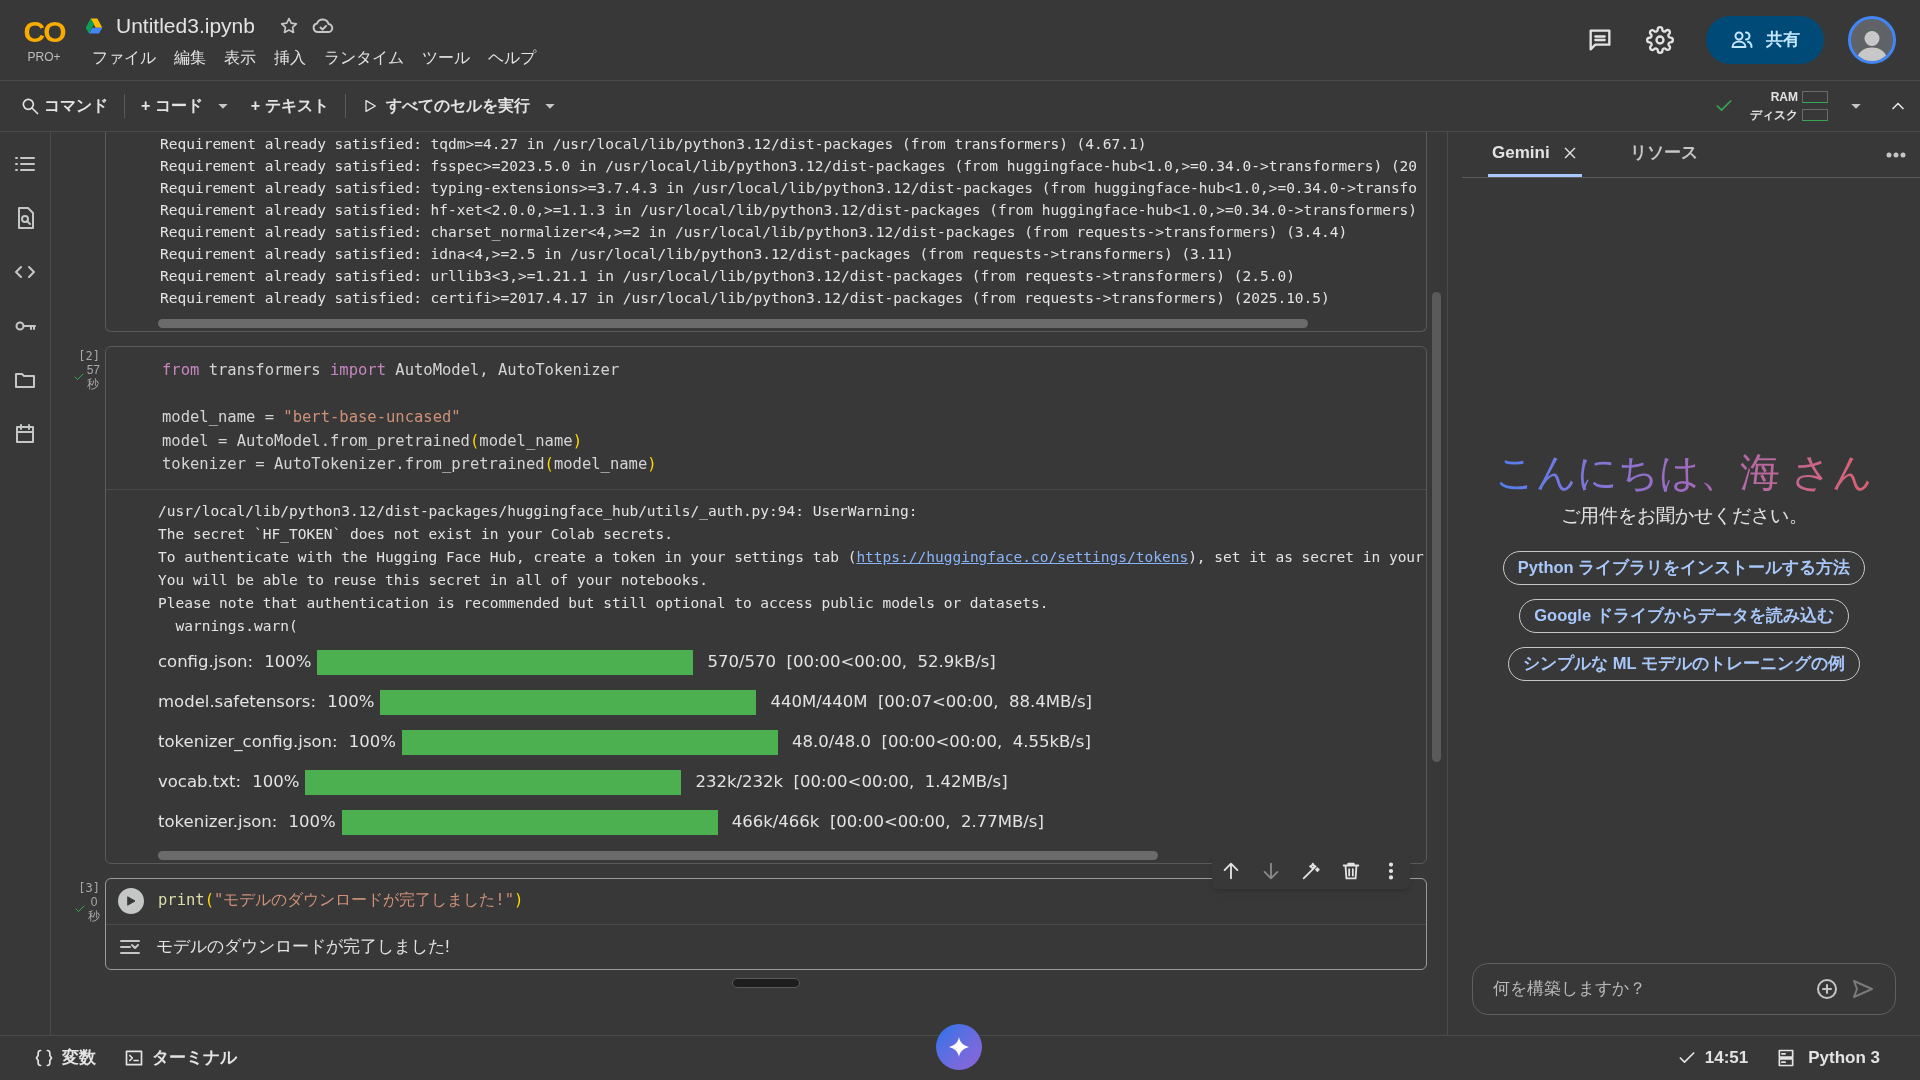 This screenshot has height=1080, width=1920. Describe the element at coordinates (959, 1047) in the screenshot. I see `gemini-button` at that location.